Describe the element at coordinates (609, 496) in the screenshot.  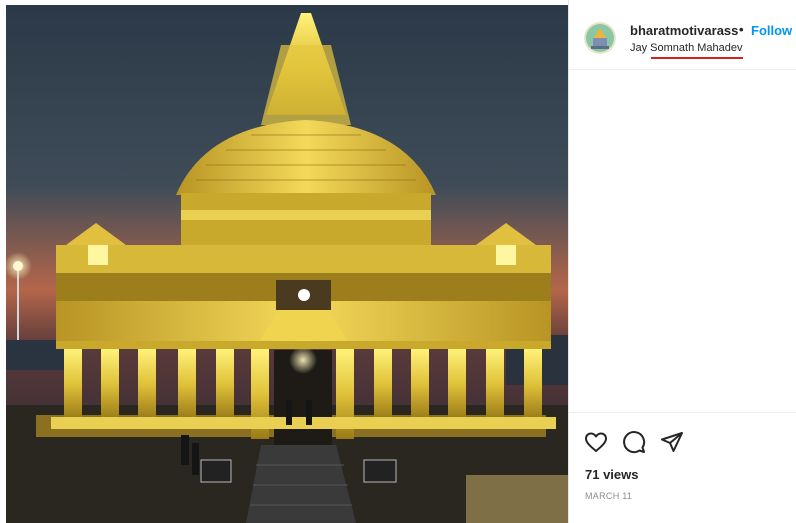
I see `post-date: MARCH 11` at that location.